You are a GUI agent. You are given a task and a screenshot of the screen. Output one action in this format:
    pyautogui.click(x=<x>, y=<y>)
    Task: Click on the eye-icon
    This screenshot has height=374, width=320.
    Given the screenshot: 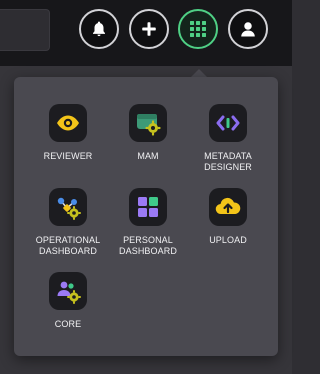 What is the action you would take?
    pyautogui.click(x=68, y=123)
    